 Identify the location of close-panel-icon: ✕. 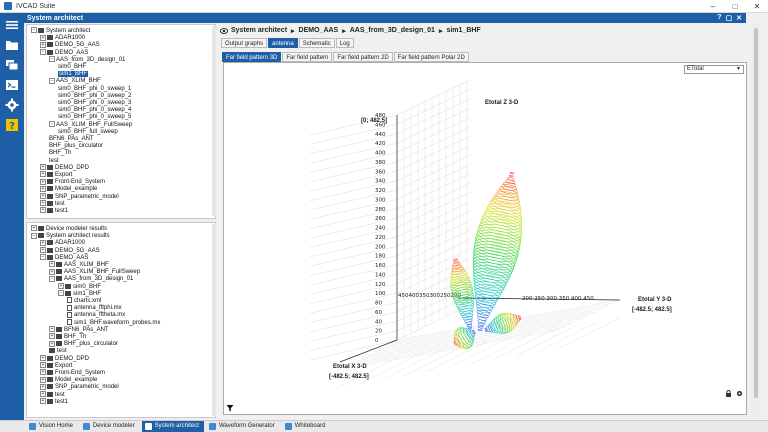
(739, 18).